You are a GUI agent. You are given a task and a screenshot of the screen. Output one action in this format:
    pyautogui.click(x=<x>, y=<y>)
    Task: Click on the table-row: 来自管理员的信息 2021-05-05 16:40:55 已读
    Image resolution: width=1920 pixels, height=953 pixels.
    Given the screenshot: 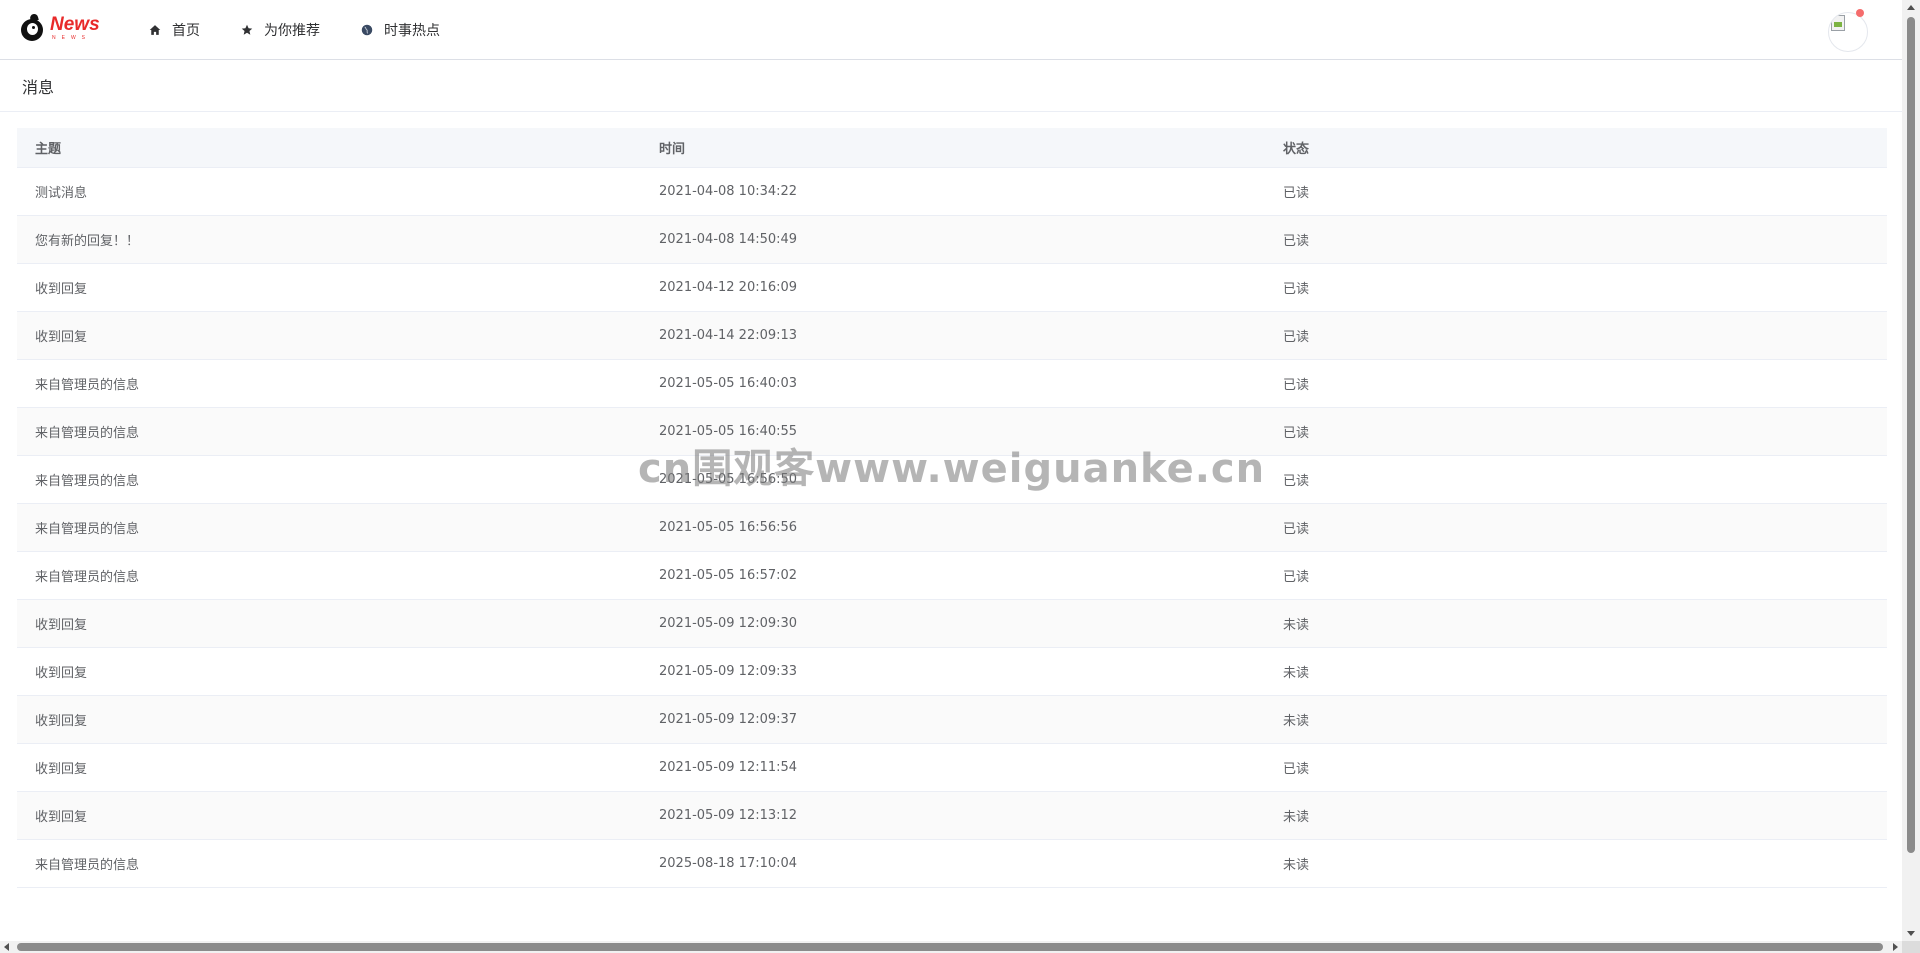 What is the action you would take?
    pyautogui.click(x=952, y=431)
    